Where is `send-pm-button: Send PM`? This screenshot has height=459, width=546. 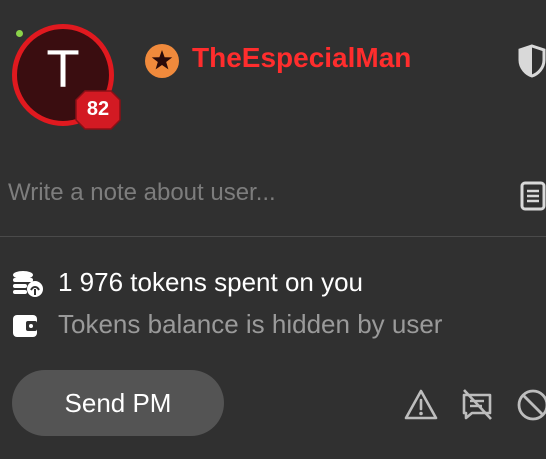
send-pm-button: Send PM is located at coordinates (118, 403).